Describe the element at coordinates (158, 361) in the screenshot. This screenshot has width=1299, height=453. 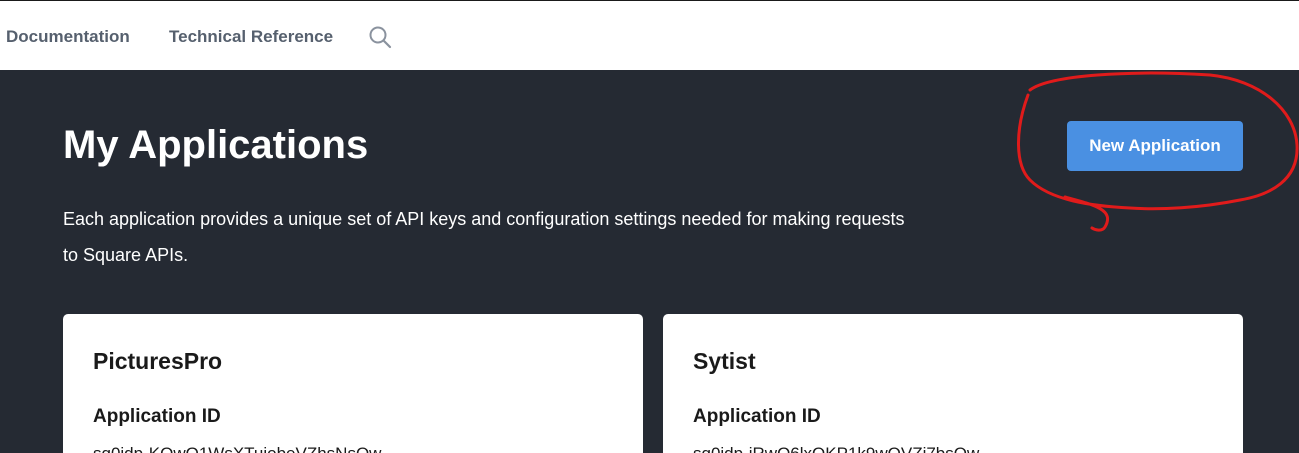
I see `application-name: PicturesPro` at that location.